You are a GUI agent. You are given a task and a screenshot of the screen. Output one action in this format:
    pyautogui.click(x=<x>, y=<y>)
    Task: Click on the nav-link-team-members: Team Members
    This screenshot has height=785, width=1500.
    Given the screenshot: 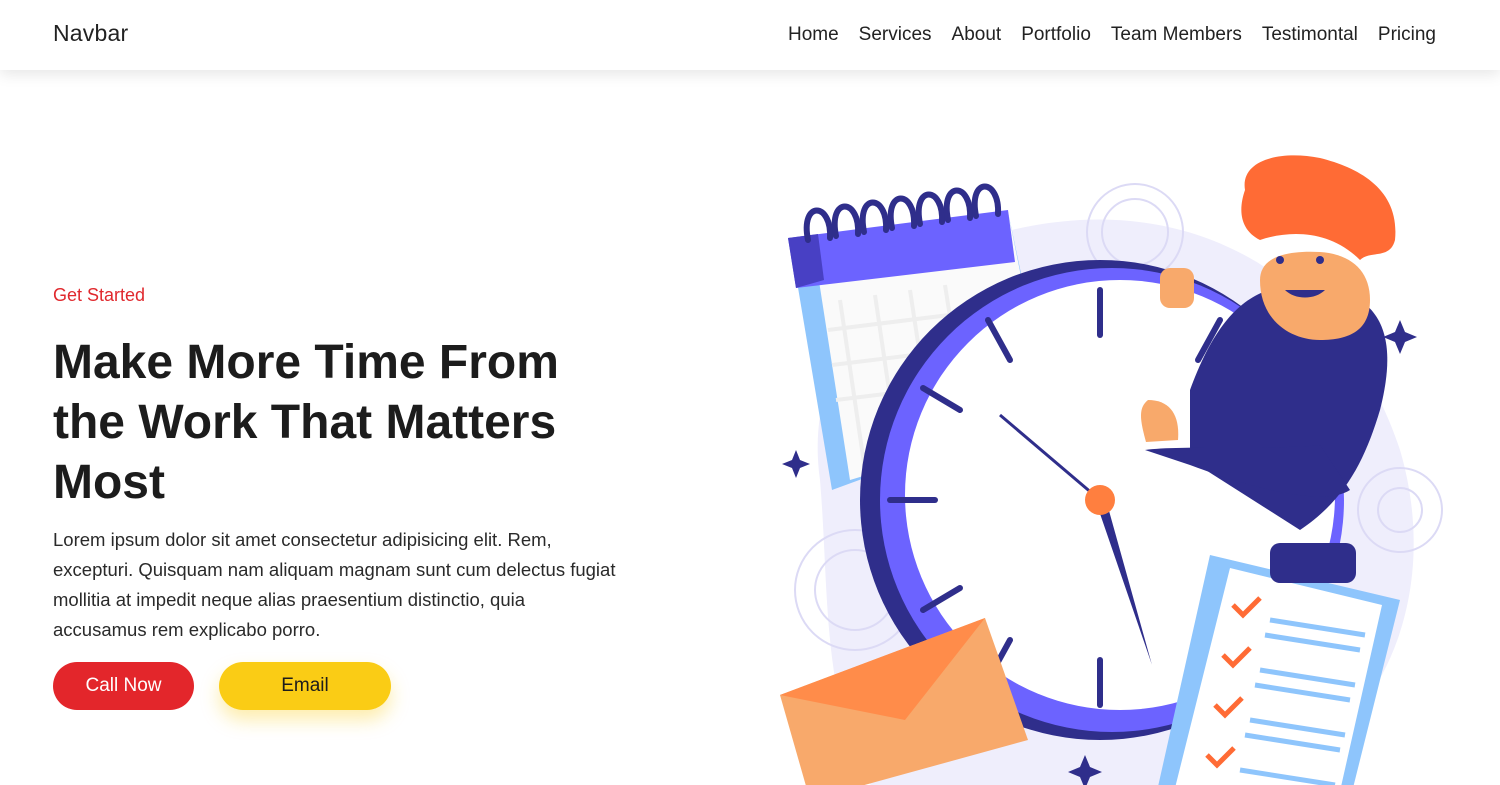 What is the action you would take?
    pyautogui.click(x=1176, y=34)
    